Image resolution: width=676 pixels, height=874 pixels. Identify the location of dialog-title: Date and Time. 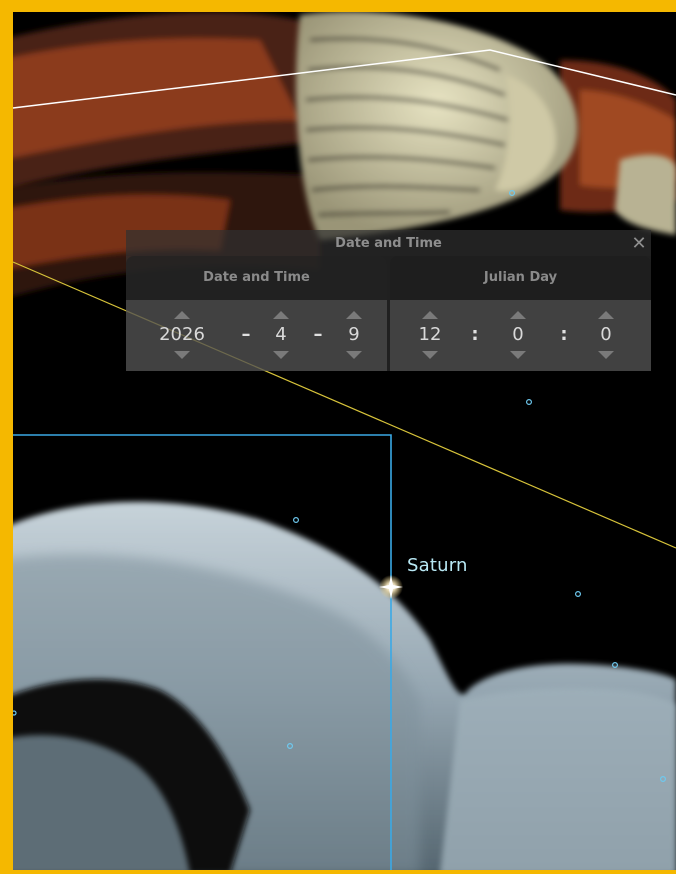
(388, 243).